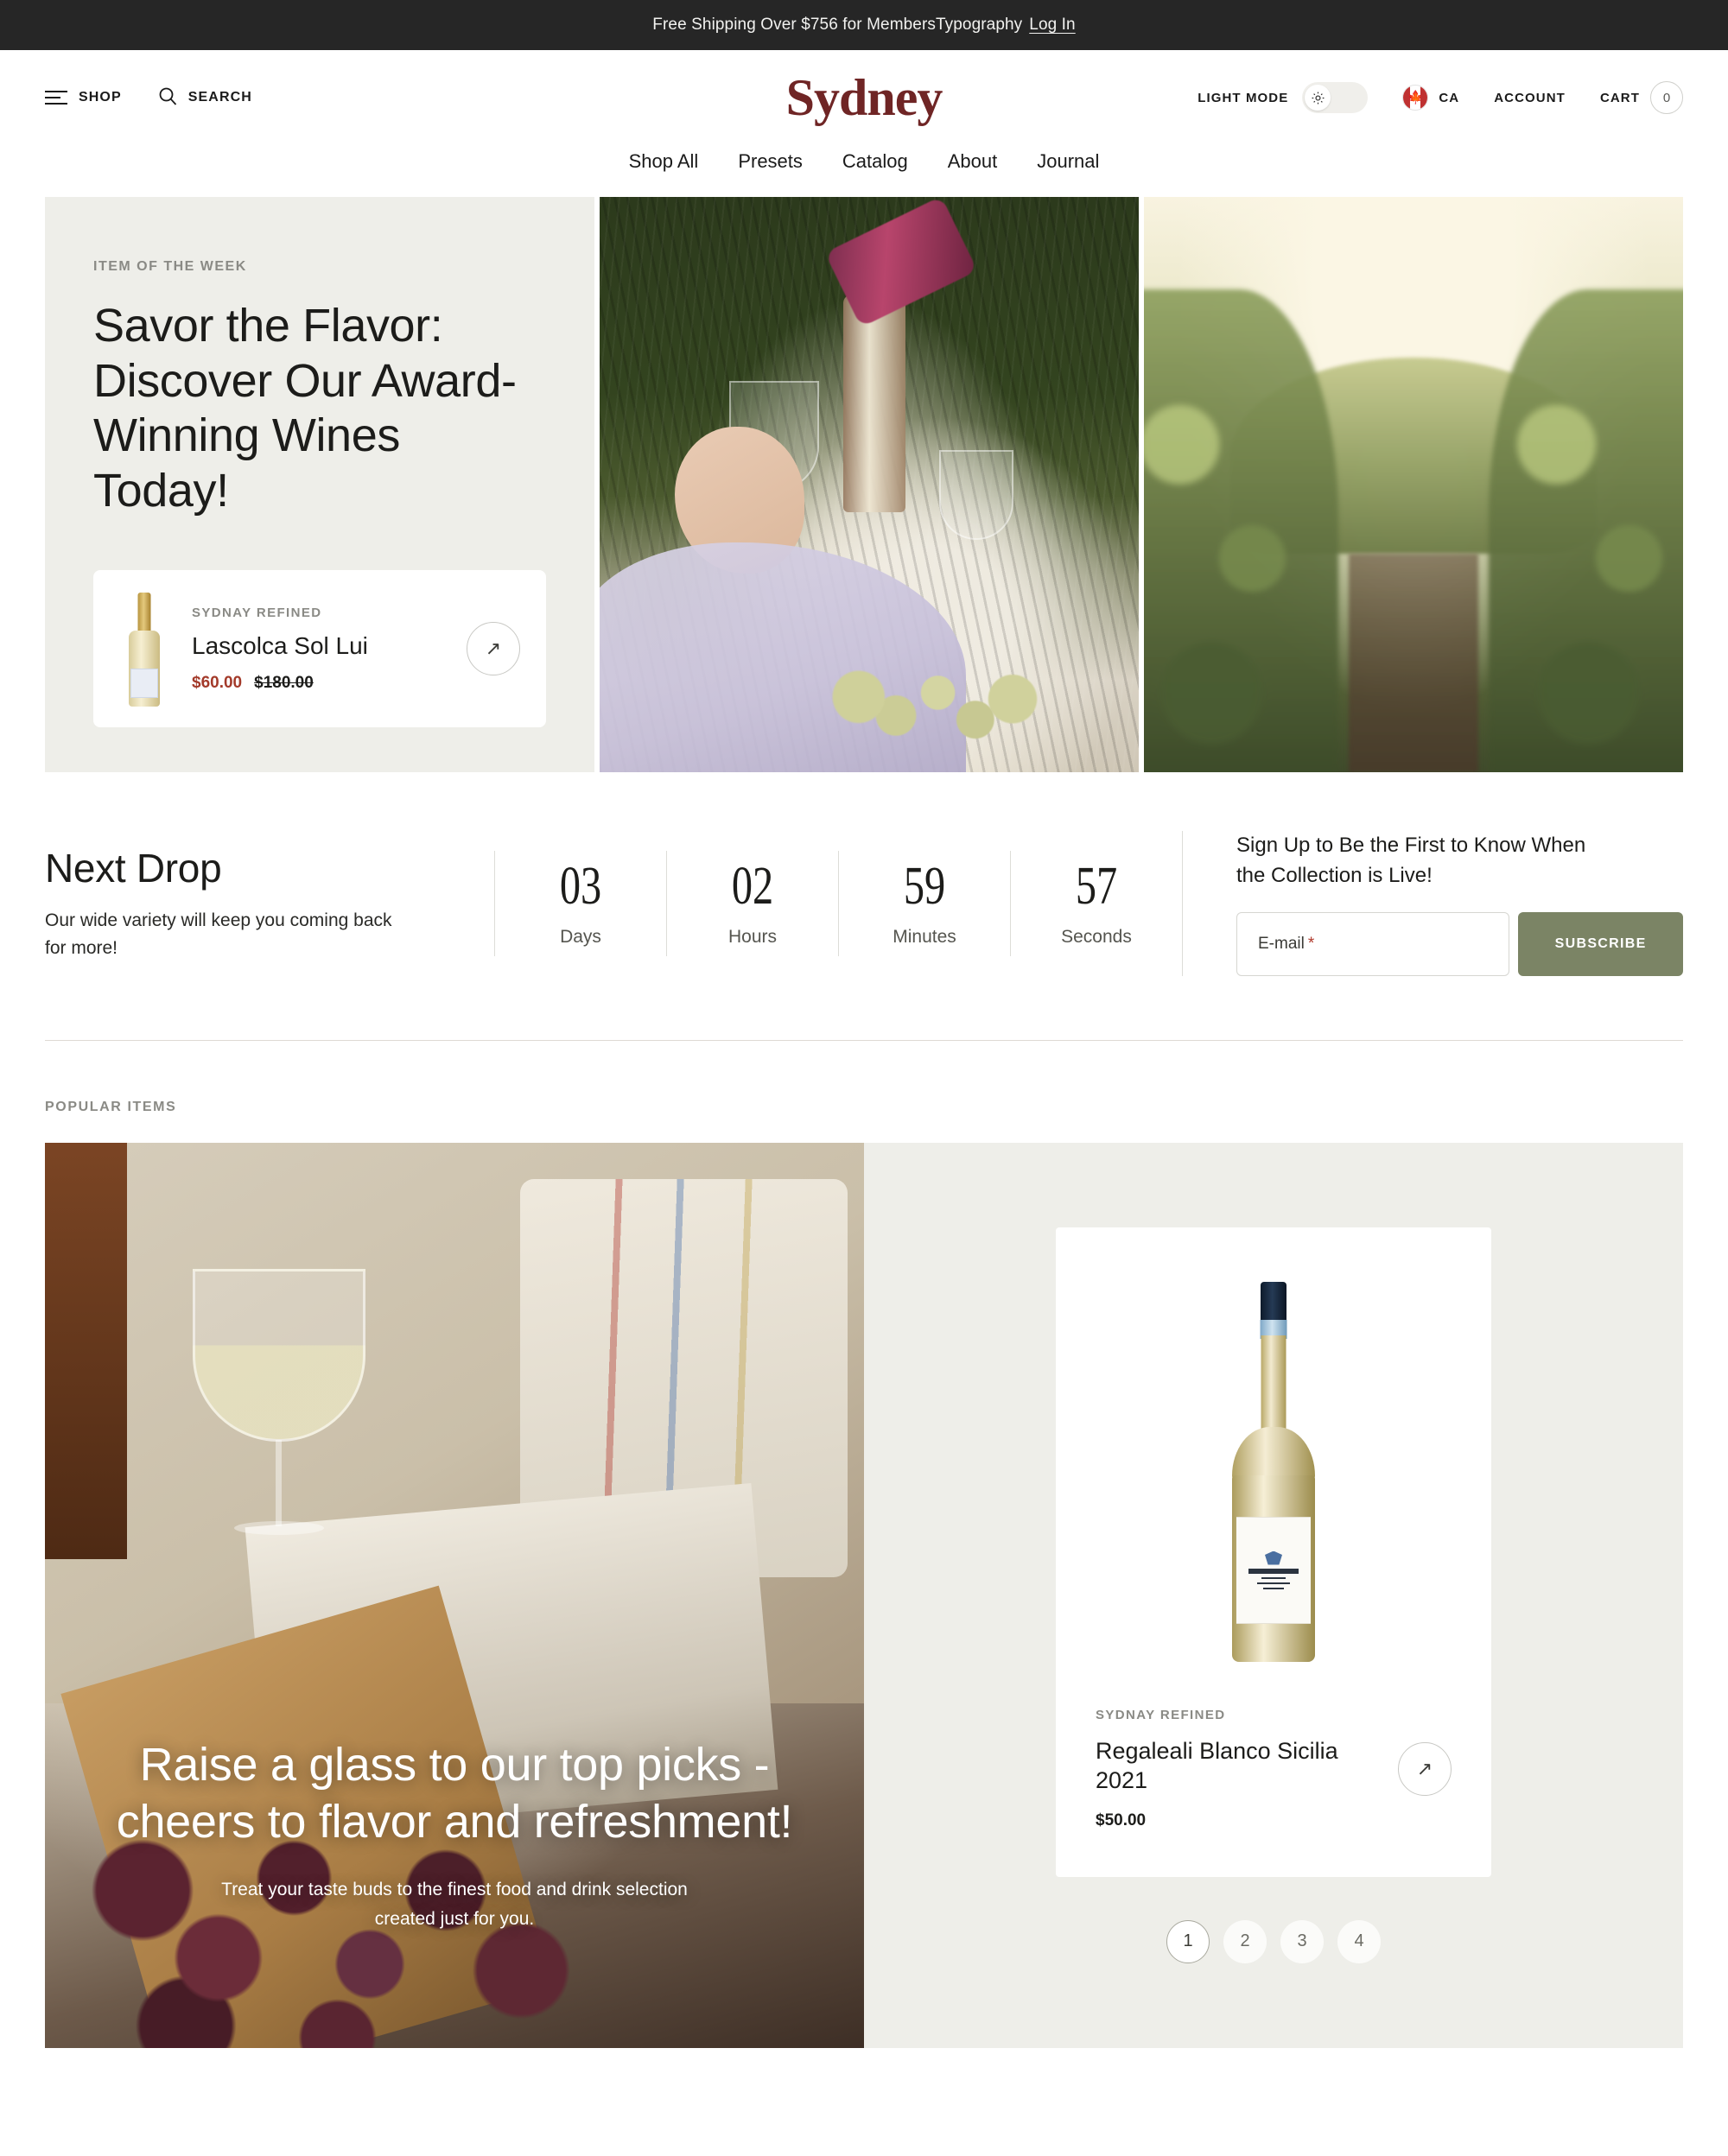 Image resolution: width=1728 pixels, height=2156 pixels. I want to click on picnic-bottle, so click(874, 404).